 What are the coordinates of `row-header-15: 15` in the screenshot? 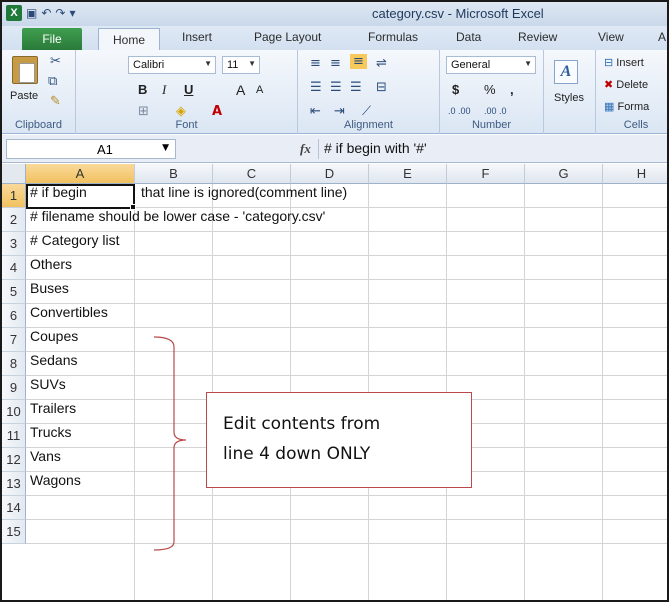 It's located at (14, 532).